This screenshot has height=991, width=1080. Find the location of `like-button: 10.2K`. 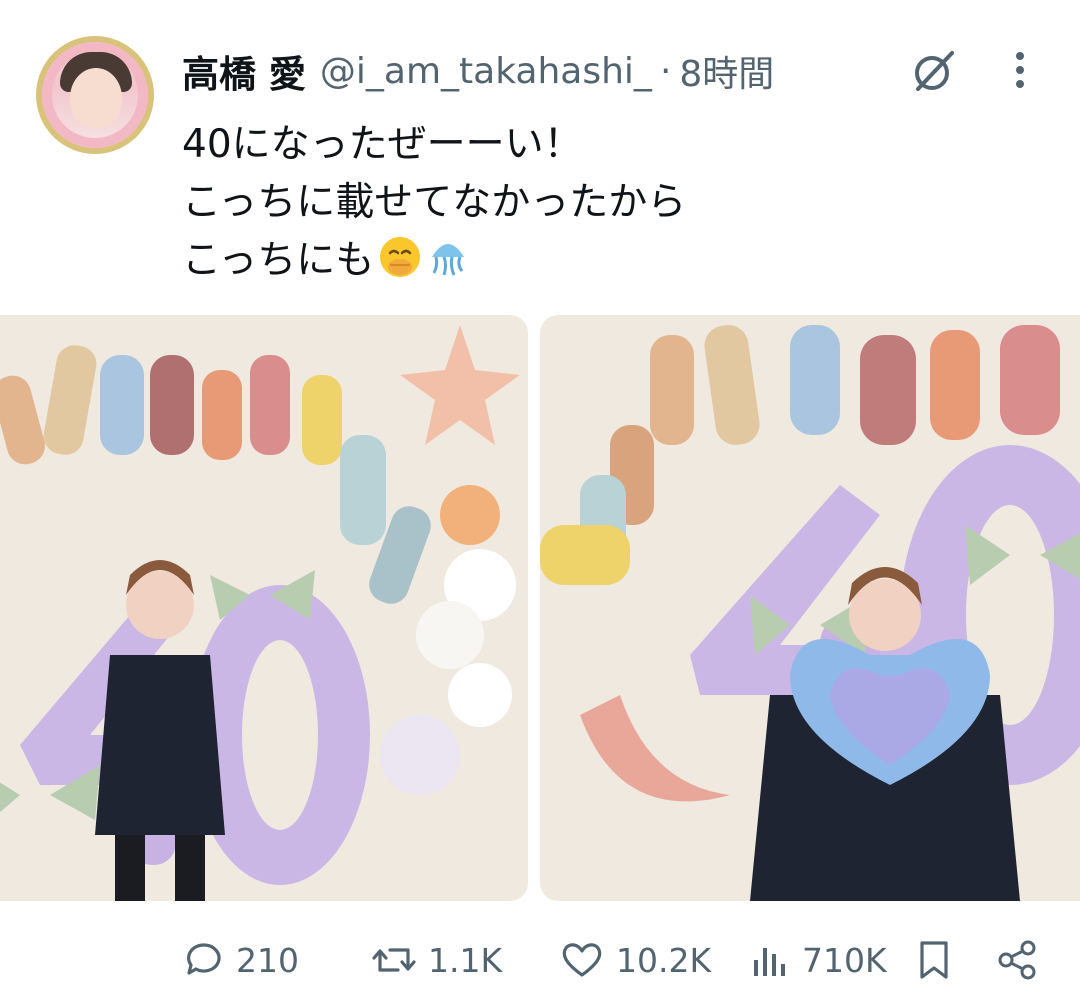

like-button: 10.2K is located at coordinates (635, 960).